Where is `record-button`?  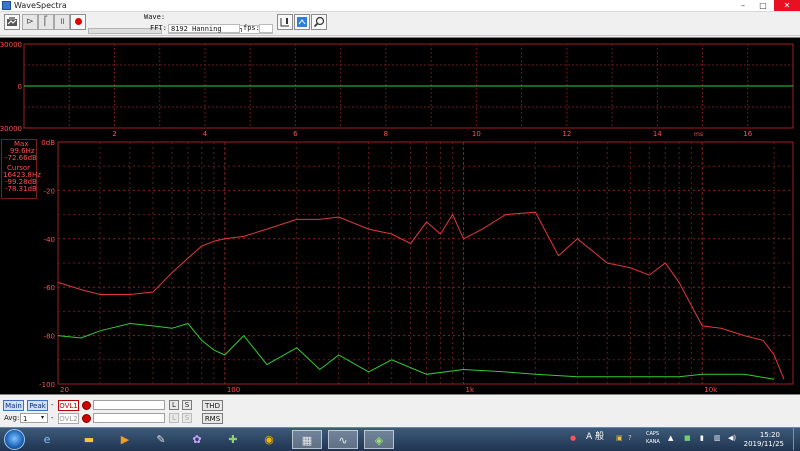 record-button is located at coordinates (78, 22).